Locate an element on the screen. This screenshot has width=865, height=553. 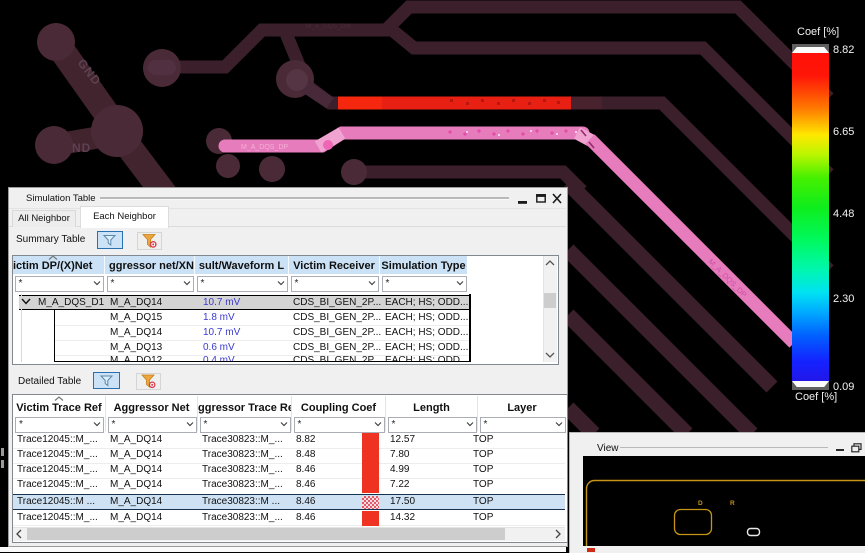
svg-text: M_A_DQS_DP is located at coordinates (264, 147).